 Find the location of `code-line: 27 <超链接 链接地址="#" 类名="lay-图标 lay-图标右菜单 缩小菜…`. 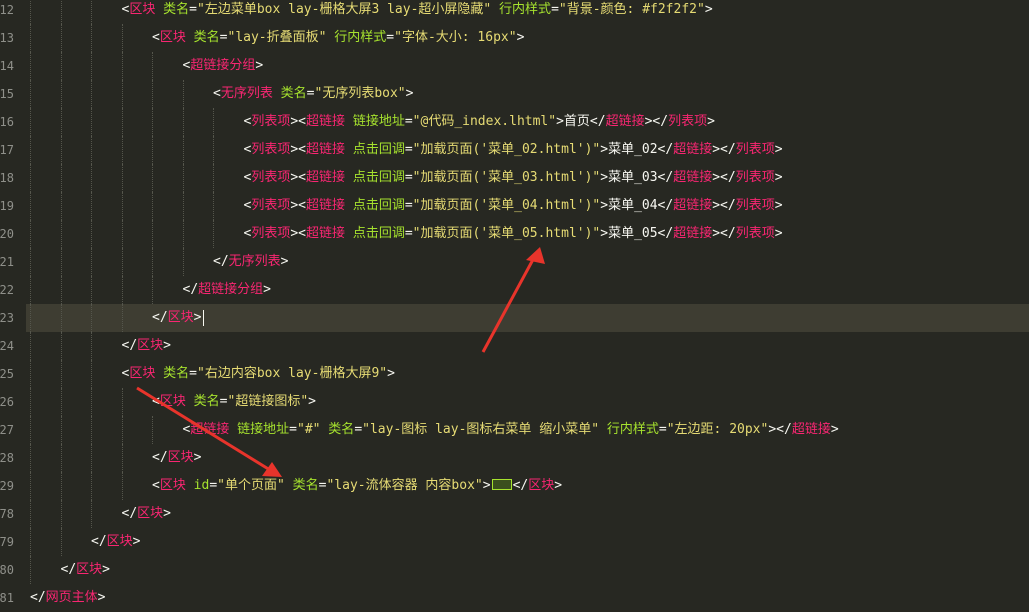

code-line: 27 <超链接 链接地址="#" 类名="lay-图标 lay-图标右菜单 缩小菜… is located at coordinates (514, 430).